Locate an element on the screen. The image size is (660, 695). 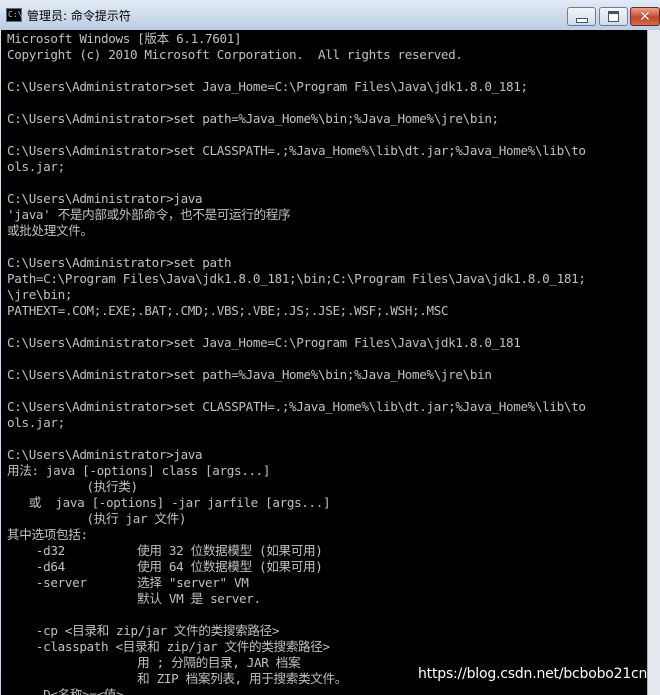
console-line: 其中选项包括: is located at coordinates (47, 534).